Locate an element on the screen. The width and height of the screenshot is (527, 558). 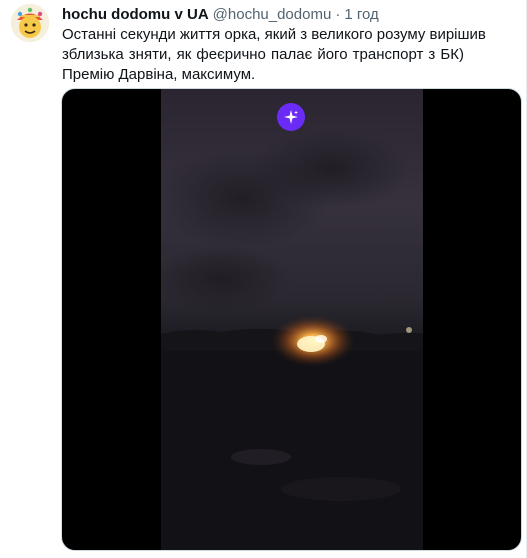
avatar is located at coordinates (30, 23).